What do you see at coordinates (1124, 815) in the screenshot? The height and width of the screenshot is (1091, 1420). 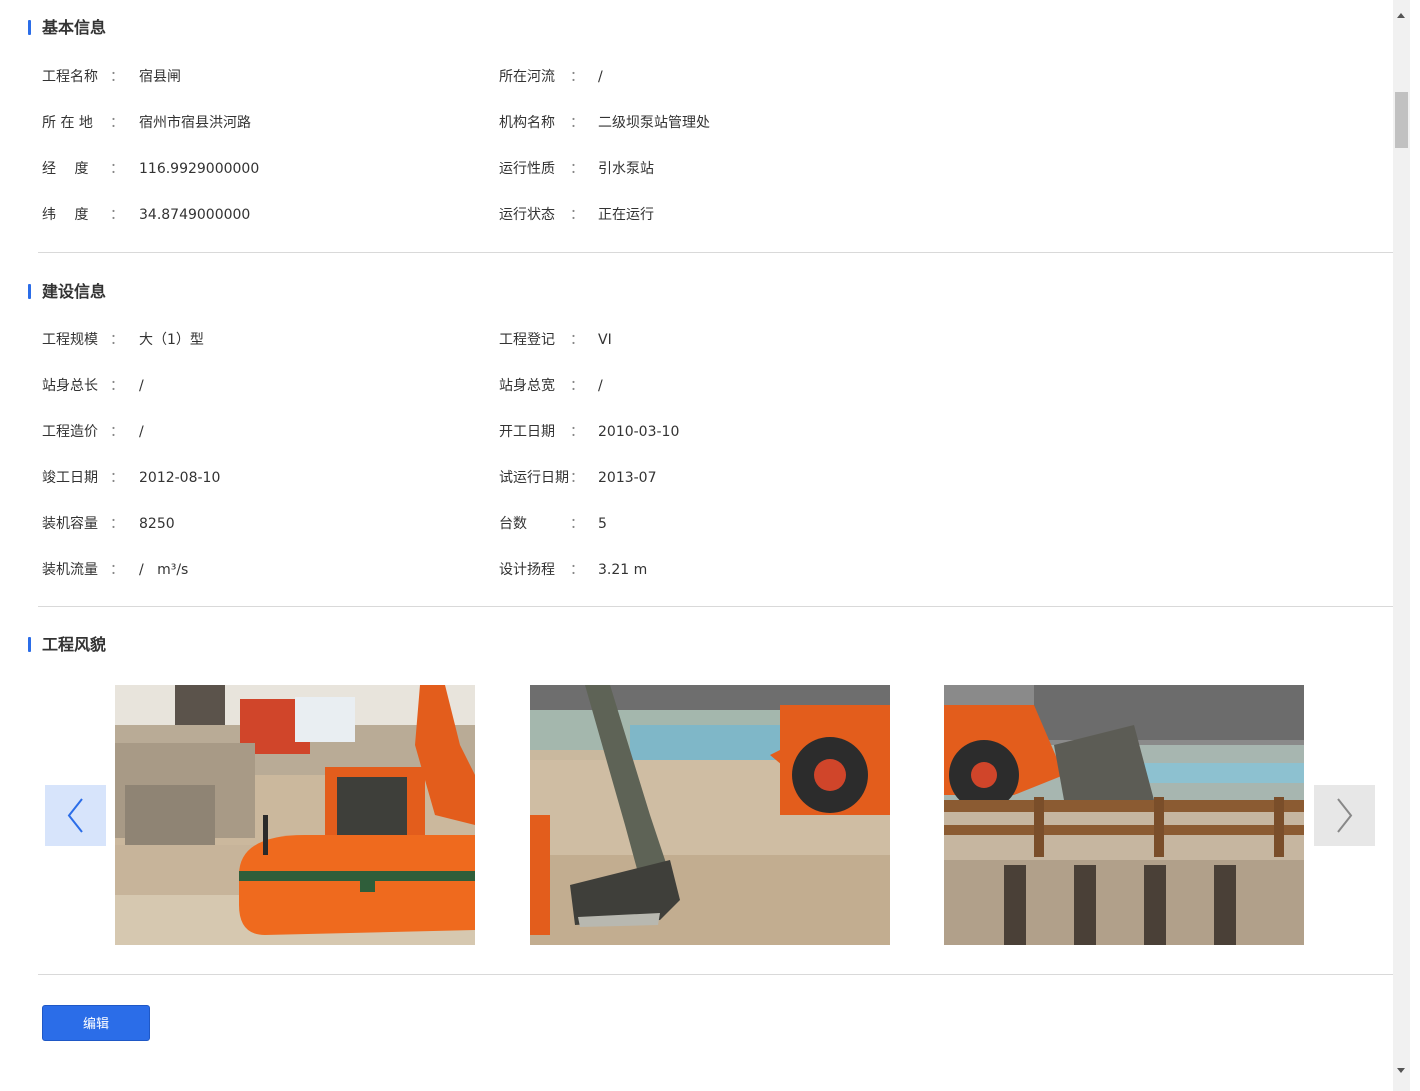 I see `wheel-loader-photo` at bounding box center [1124, 815].